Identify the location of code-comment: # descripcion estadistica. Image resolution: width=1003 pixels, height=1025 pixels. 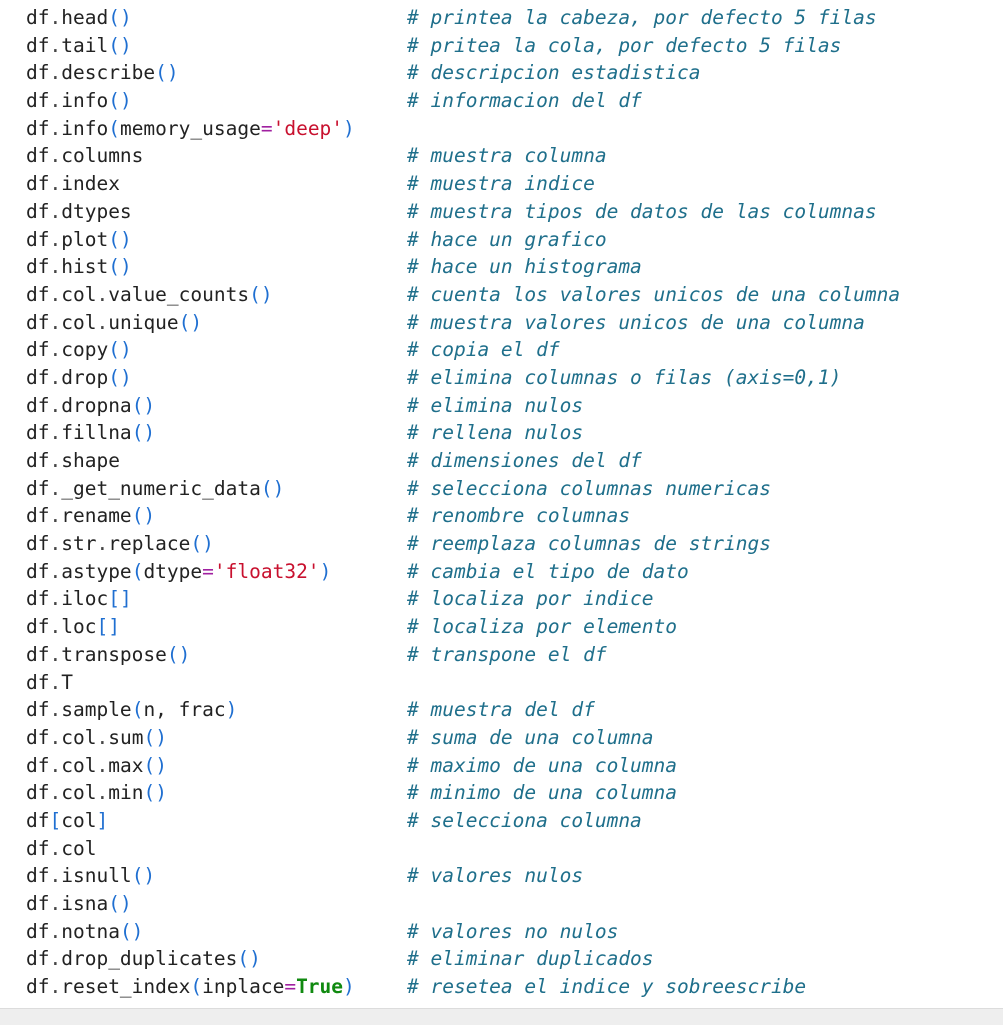
(554, 73).